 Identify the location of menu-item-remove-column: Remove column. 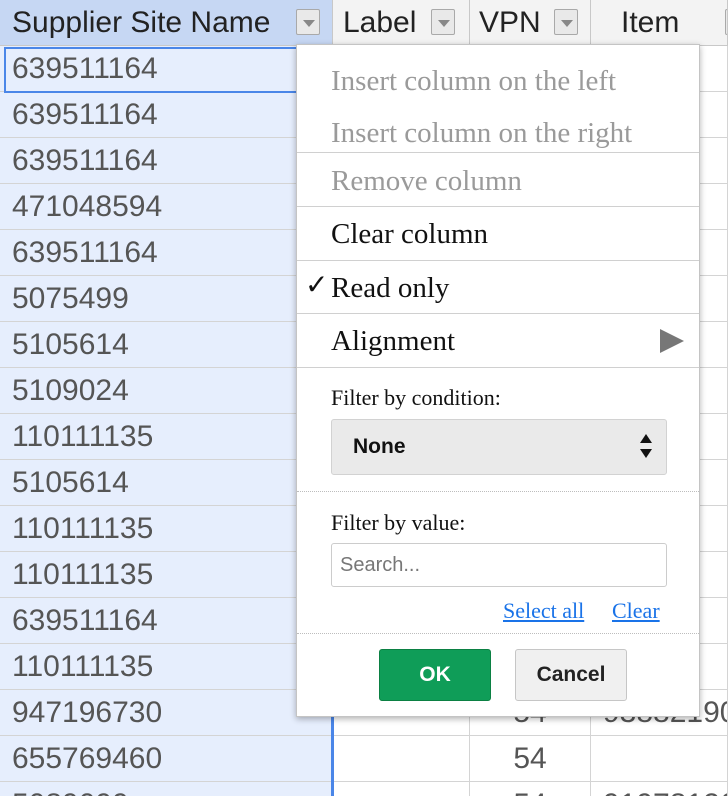
(498, 181).